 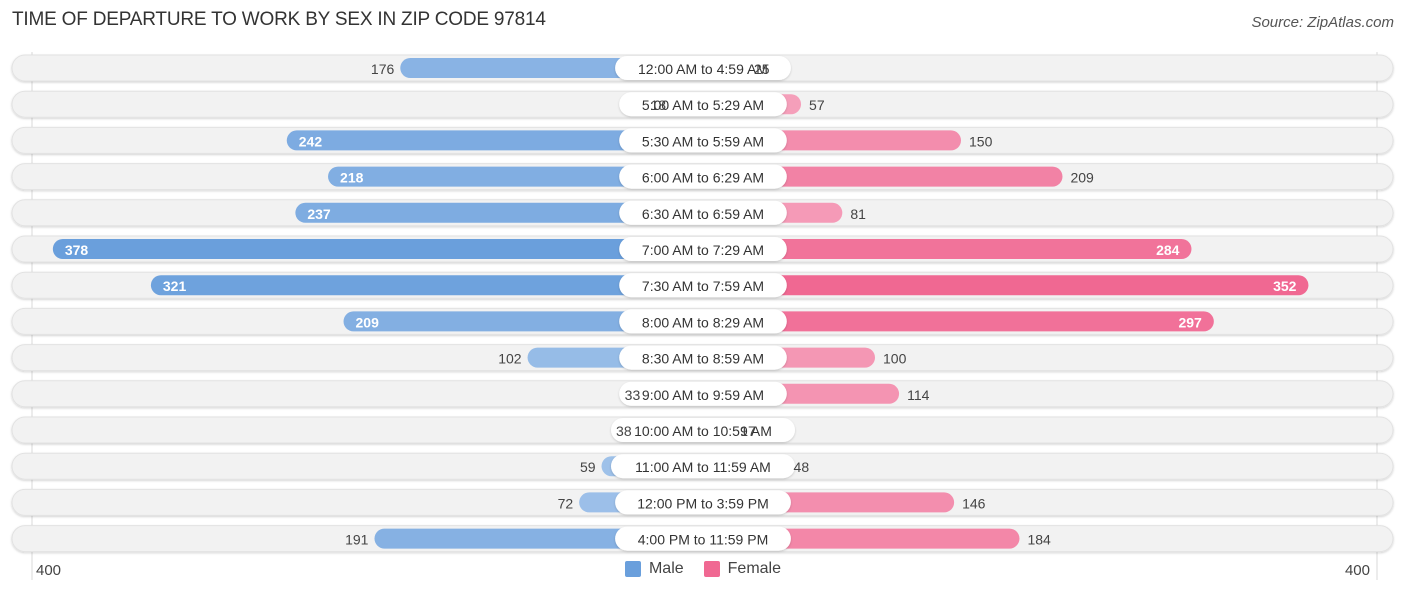 What do you see at coordinates (666, 568) in the screenshot?
I see `legend-label-male: Male` at bounding box center [666, 568].